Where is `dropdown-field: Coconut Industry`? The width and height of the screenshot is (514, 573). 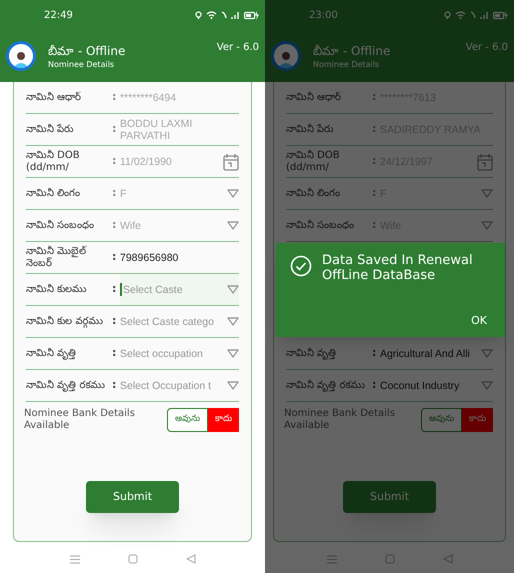
dropdown-field: Coconut Industry is located at coordinates (436, 385).